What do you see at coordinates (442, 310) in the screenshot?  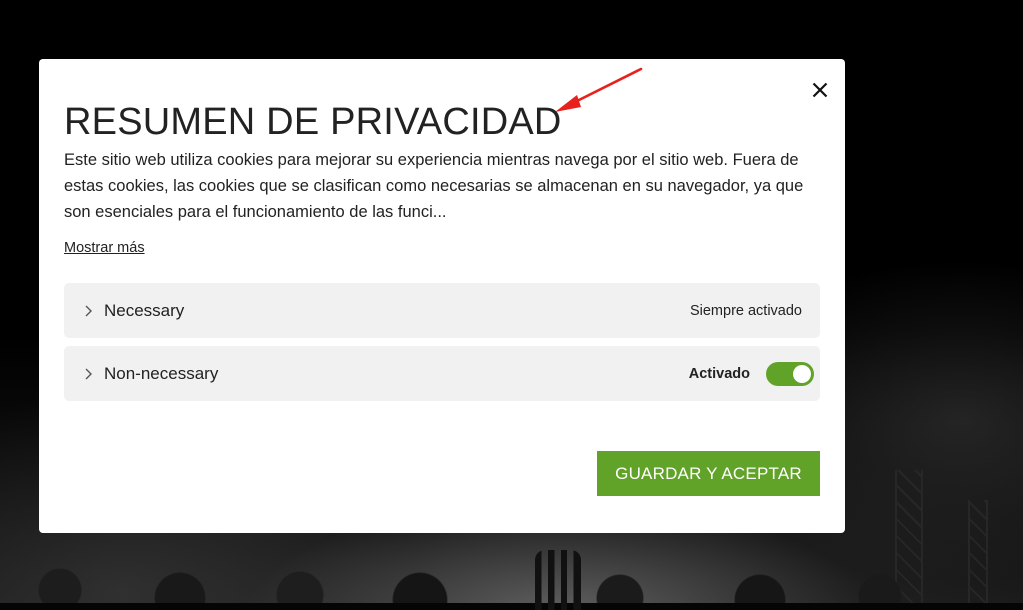 I see `category-necessary: Necessary Siempre activado` at bounding box center [442, 310].